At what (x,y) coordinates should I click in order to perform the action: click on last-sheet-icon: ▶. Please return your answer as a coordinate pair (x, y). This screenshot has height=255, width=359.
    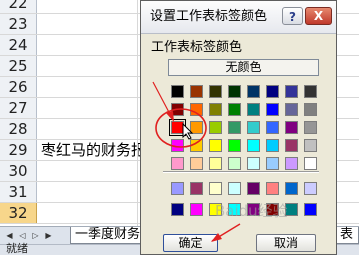
    Looking at the image, I should click on (48, 235).